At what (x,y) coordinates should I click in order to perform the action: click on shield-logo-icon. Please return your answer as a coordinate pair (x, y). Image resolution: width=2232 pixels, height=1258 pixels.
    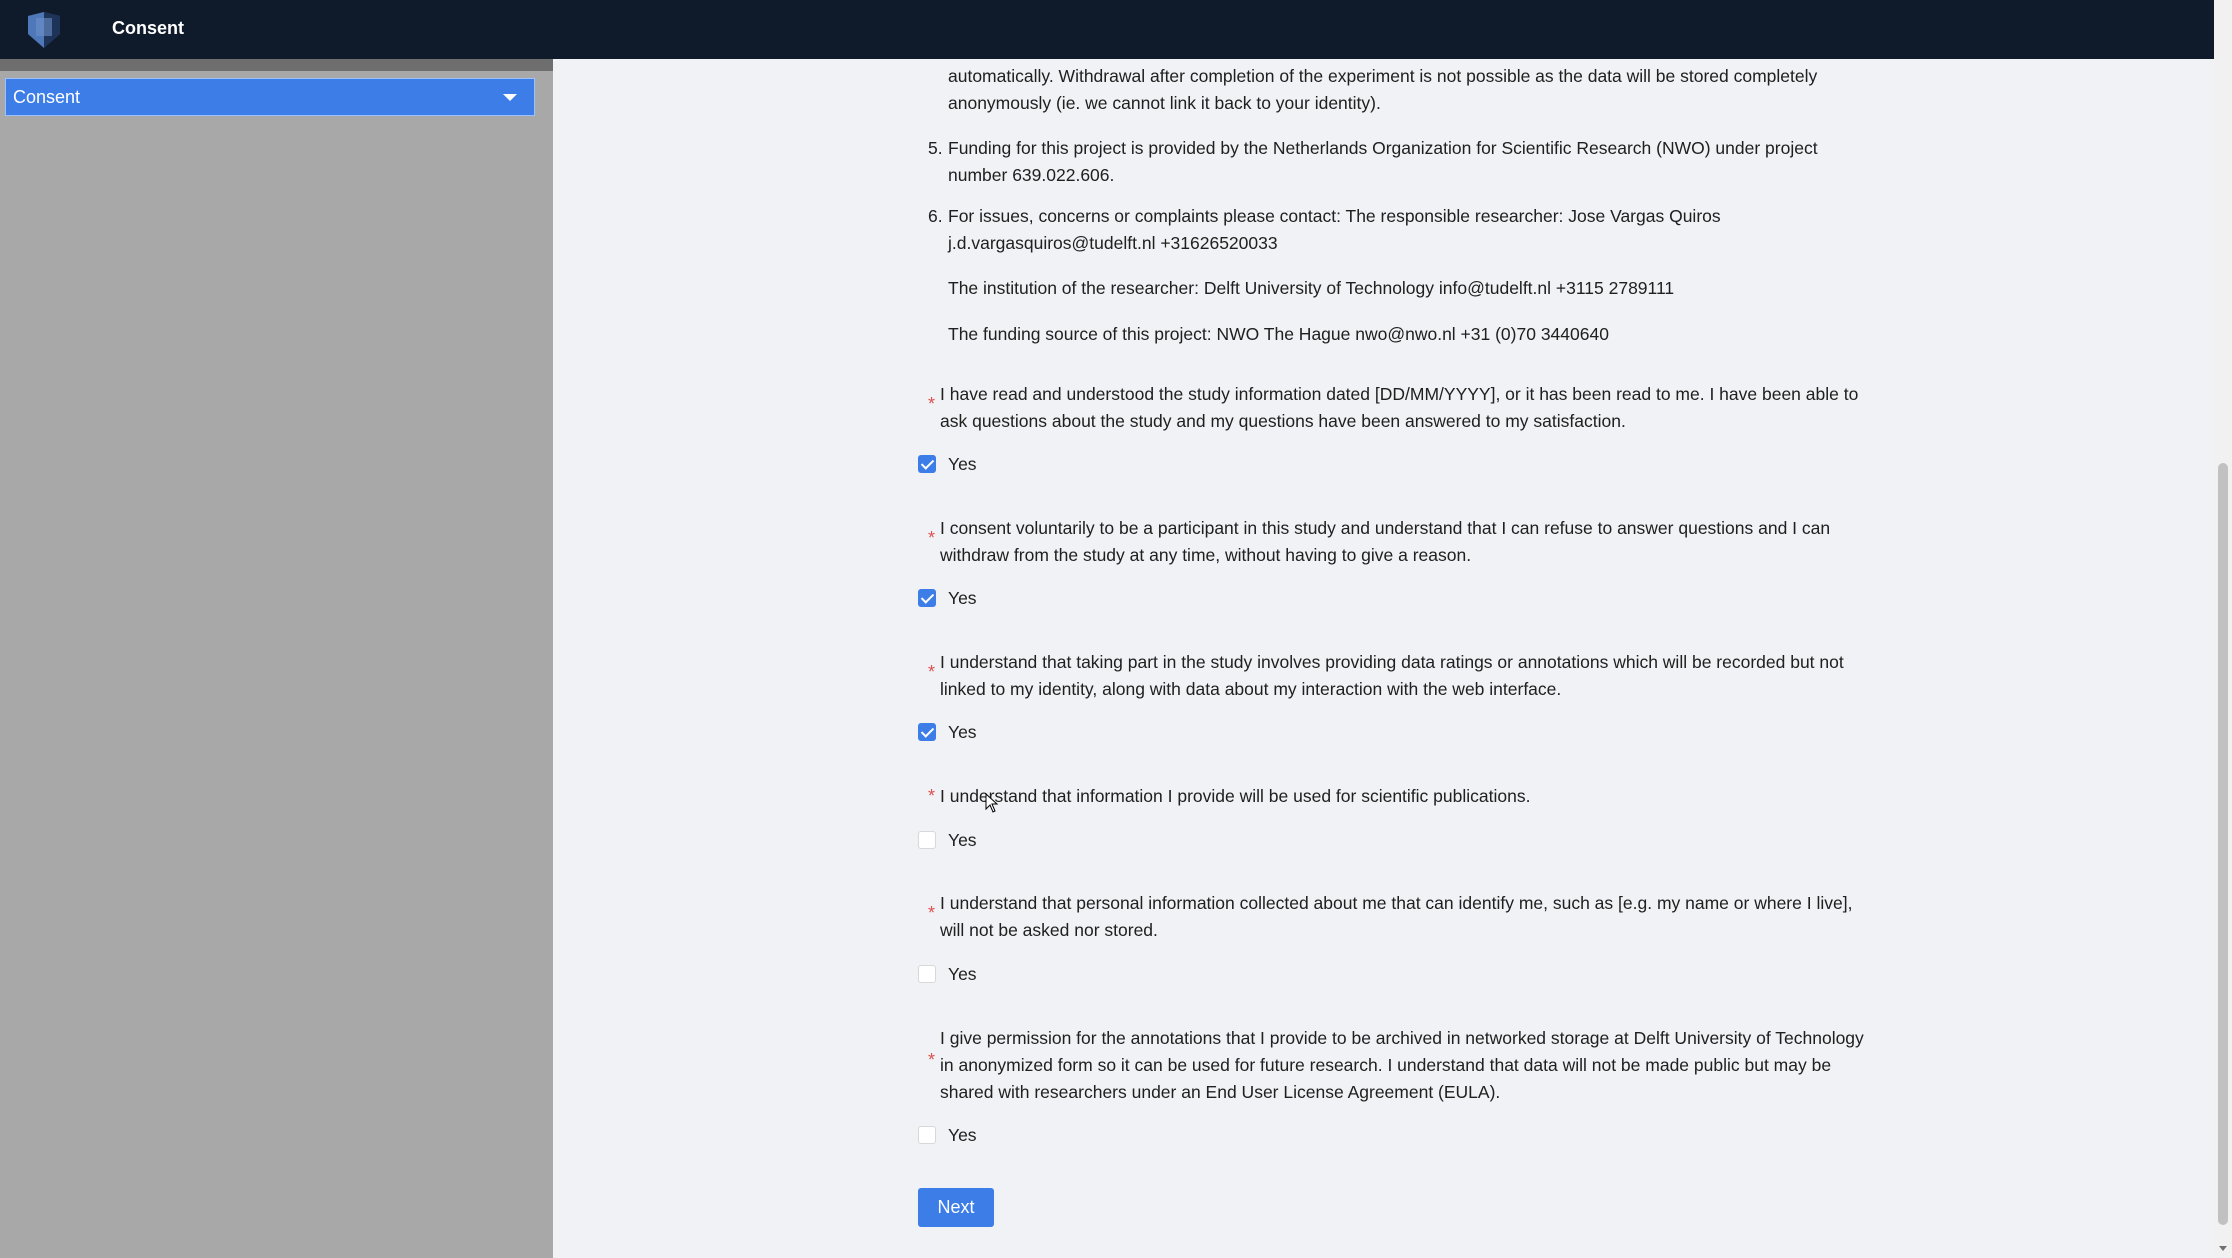
    Looking at the image, I should click on (44, 30).